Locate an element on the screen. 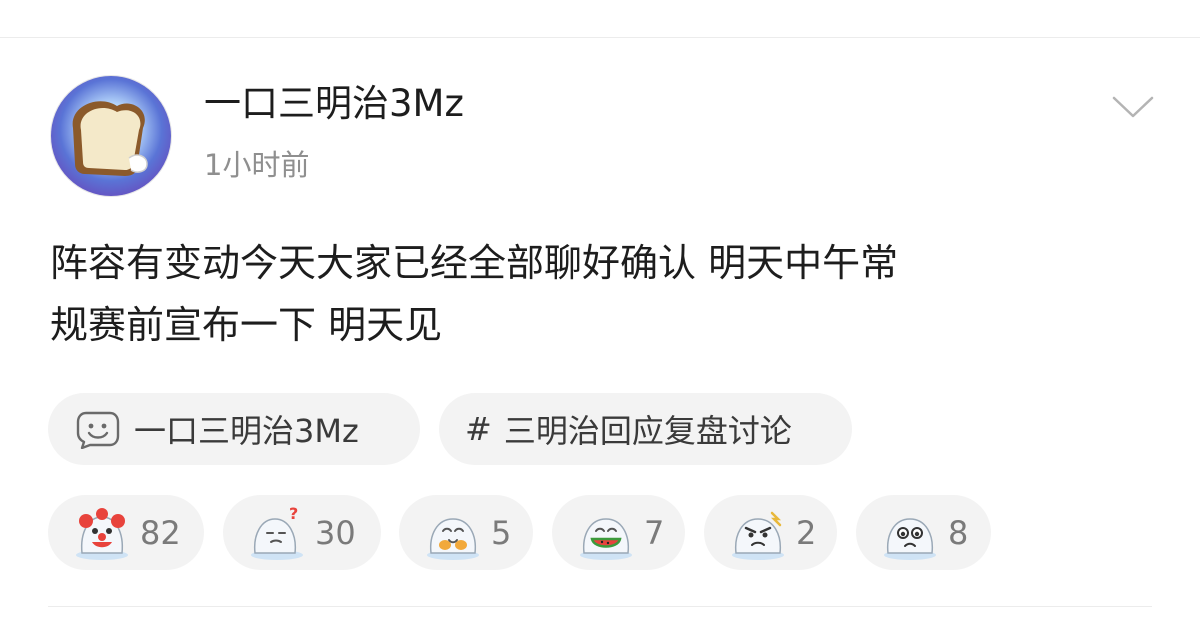 This screenshot has width=1200, height=639. top-divider is located at coordinates (600, 37).